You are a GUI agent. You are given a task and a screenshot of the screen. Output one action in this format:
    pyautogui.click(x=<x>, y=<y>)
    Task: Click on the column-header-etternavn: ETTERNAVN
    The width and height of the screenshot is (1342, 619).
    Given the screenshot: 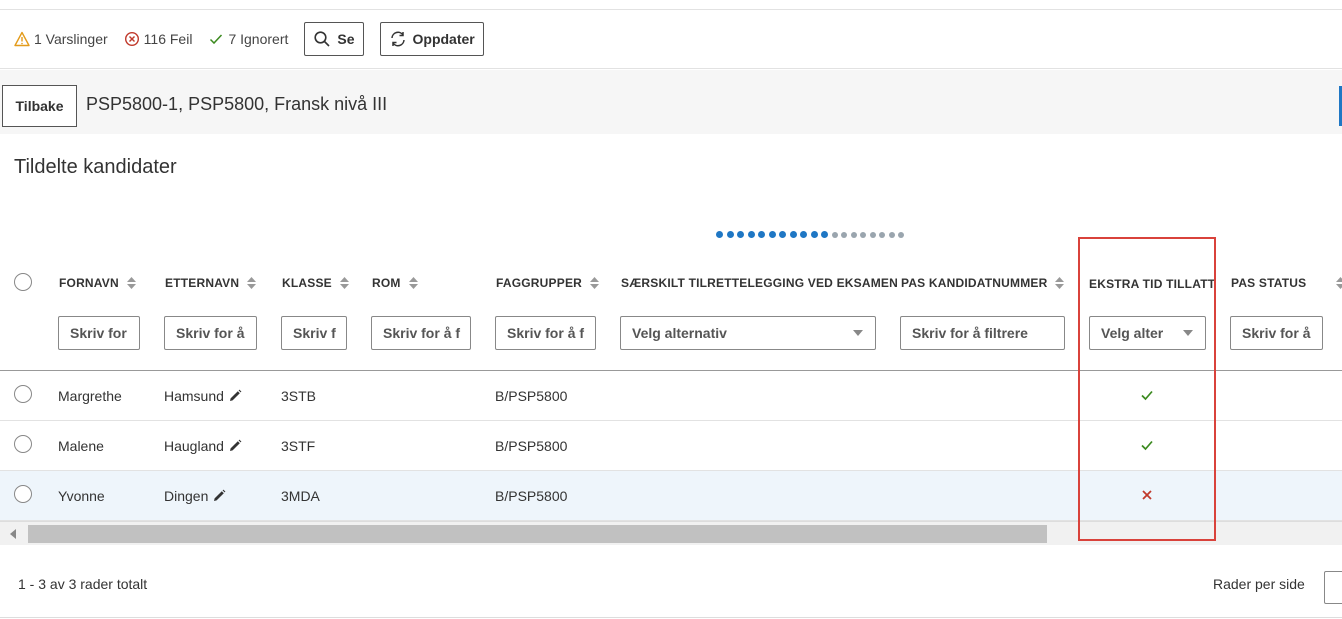 What is the action you would take?
    pyautogui.click(x=211, y=283)
    